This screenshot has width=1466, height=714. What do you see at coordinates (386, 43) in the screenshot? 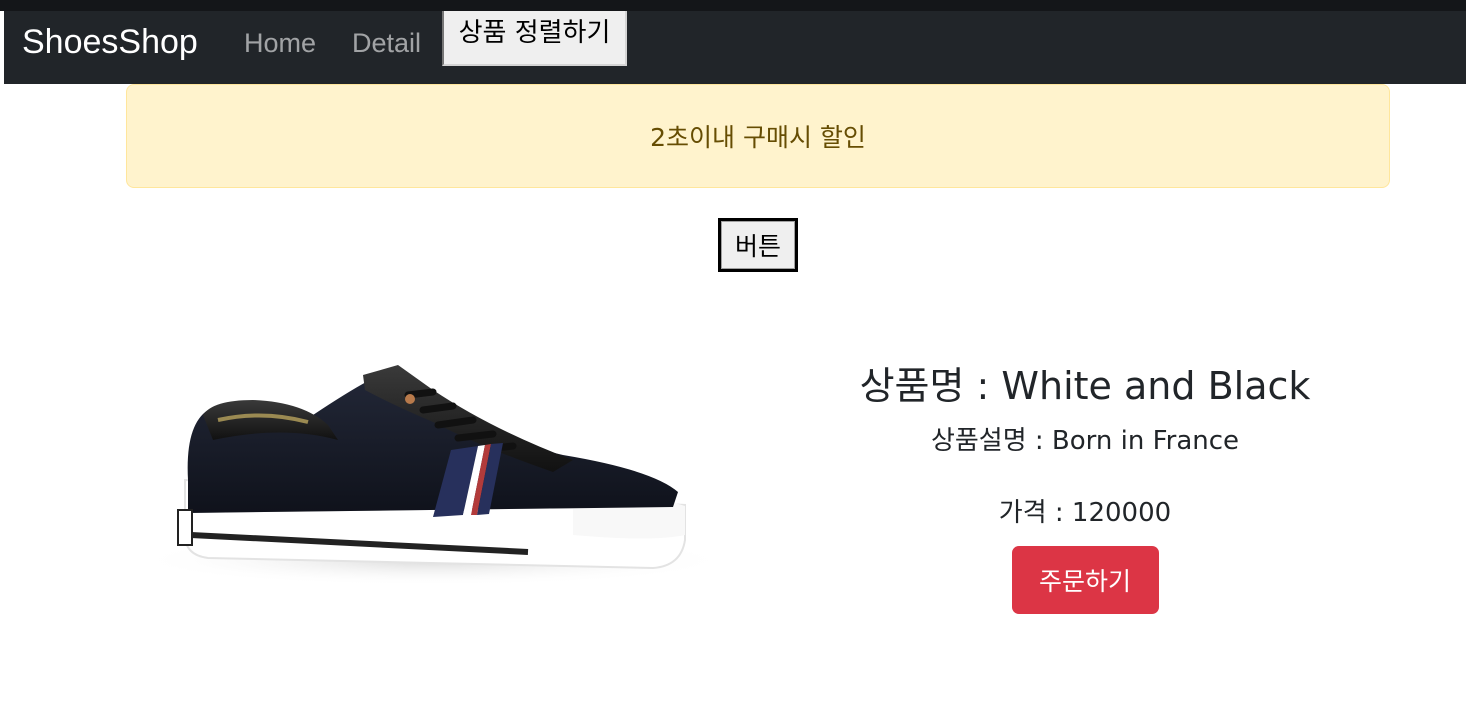
I see `nav-link-detail: Detail` at bounding box center [386, 43].